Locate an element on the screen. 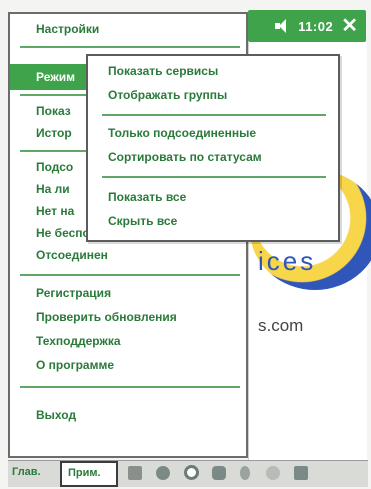 This screenshot has width=371, height=489. submenu-item-show-all: Показать все is located at coordinates (147, 197).